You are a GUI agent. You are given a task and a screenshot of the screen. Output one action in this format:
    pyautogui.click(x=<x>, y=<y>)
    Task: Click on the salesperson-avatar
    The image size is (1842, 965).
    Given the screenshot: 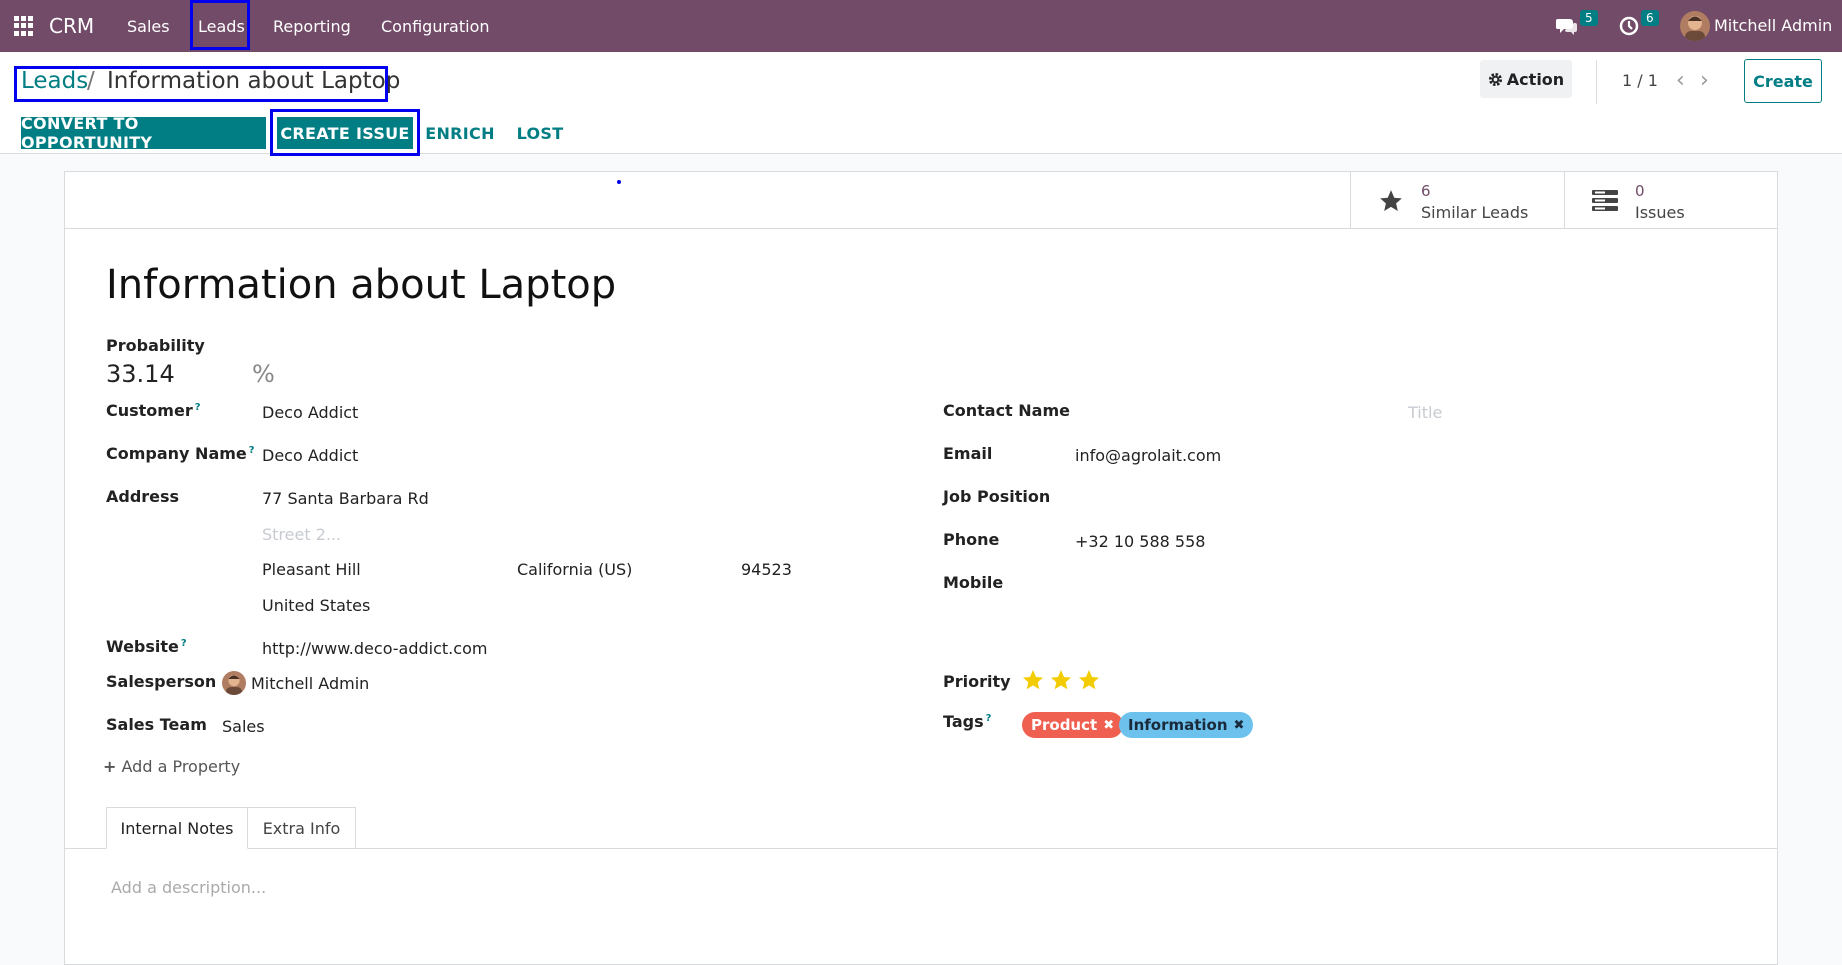 What is the action you would take?
    pyautogui.click(x=234, y=683)
    